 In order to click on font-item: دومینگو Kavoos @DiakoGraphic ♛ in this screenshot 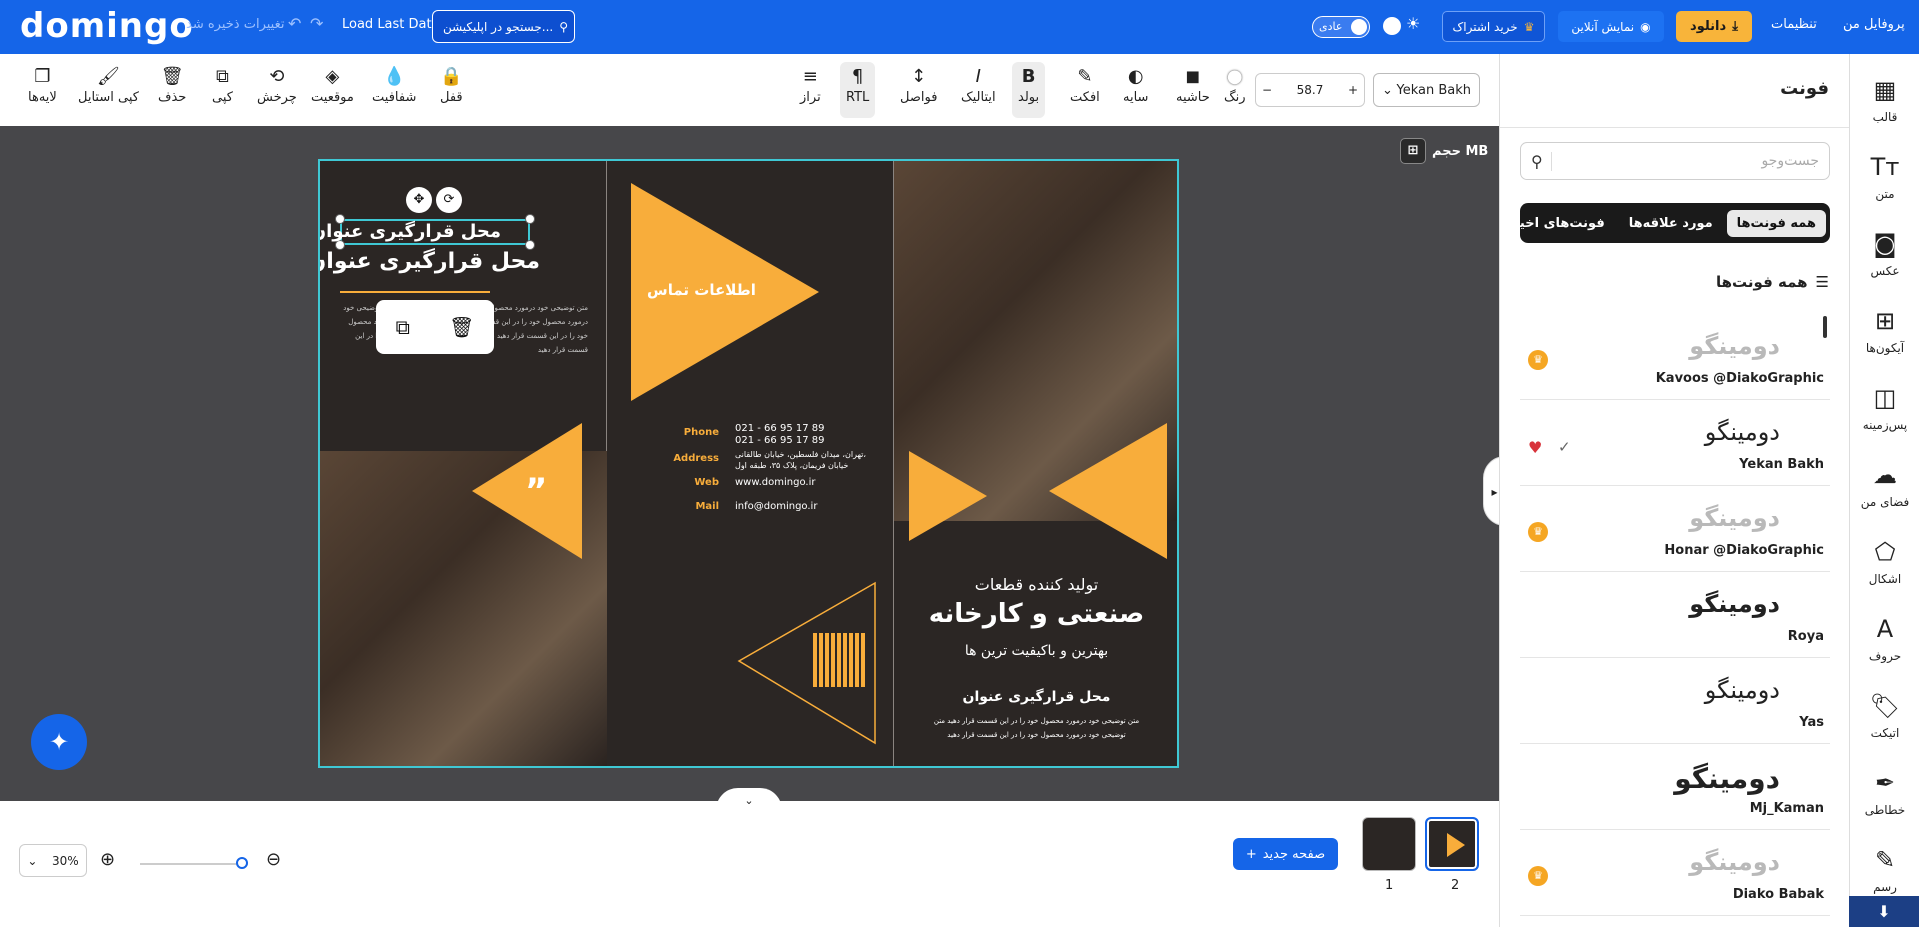, I will do `click(1675, 357)`.